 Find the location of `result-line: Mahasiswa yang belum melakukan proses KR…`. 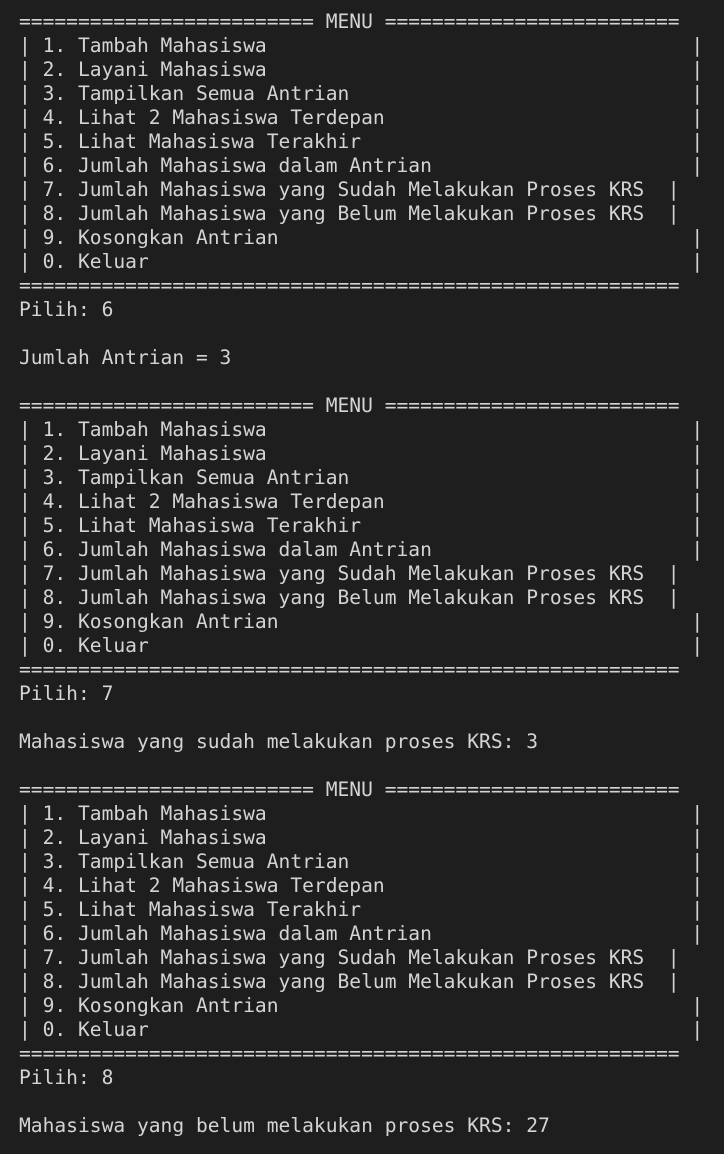

result-line: Mahasiswa yang belum melakukan proses KR… is located at coordinates (284, 1125).